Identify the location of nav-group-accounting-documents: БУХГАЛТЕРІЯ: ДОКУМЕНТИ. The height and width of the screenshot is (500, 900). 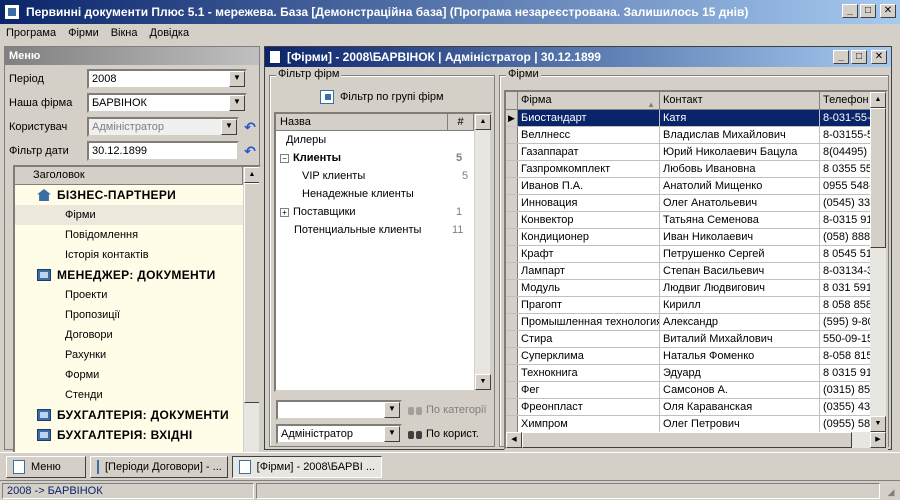
(129, 415).